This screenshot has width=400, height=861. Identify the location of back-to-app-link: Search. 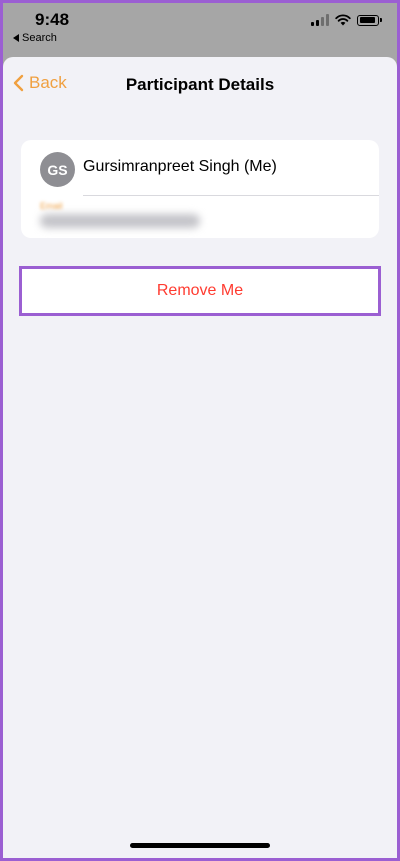
(35, 38).